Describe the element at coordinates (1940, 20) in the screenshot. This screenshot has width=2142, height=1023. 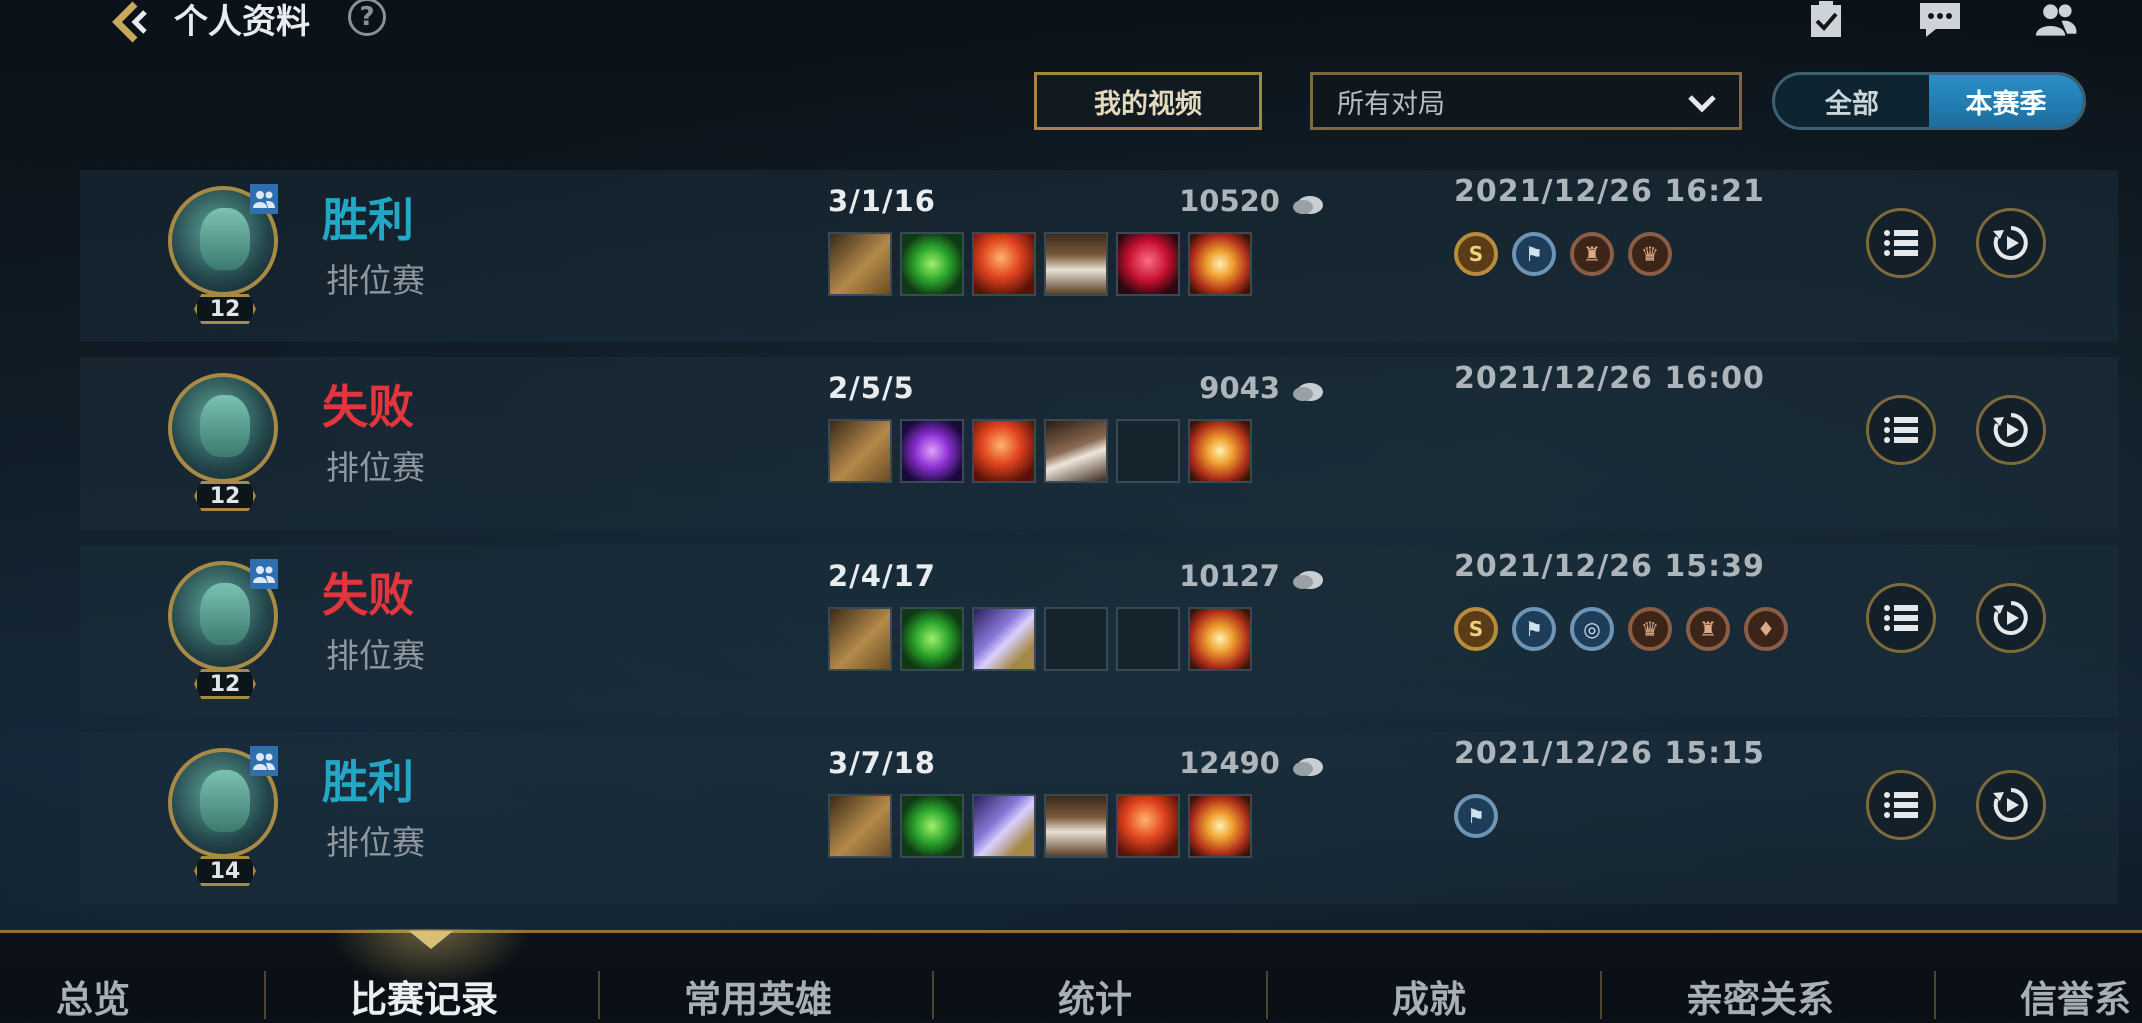
I see `chat-icon` at that location.